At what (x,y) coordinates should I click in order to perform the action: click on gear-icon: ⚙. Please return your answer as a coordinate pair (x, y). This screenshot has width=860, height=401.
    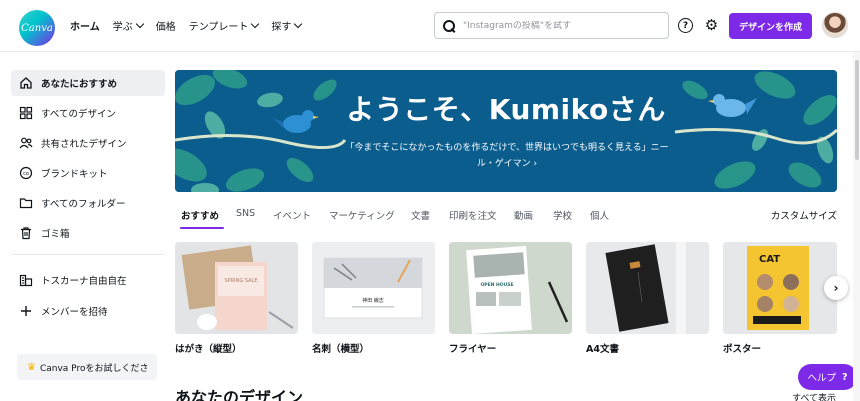
    Looking at the image, I should click on (711, 25).